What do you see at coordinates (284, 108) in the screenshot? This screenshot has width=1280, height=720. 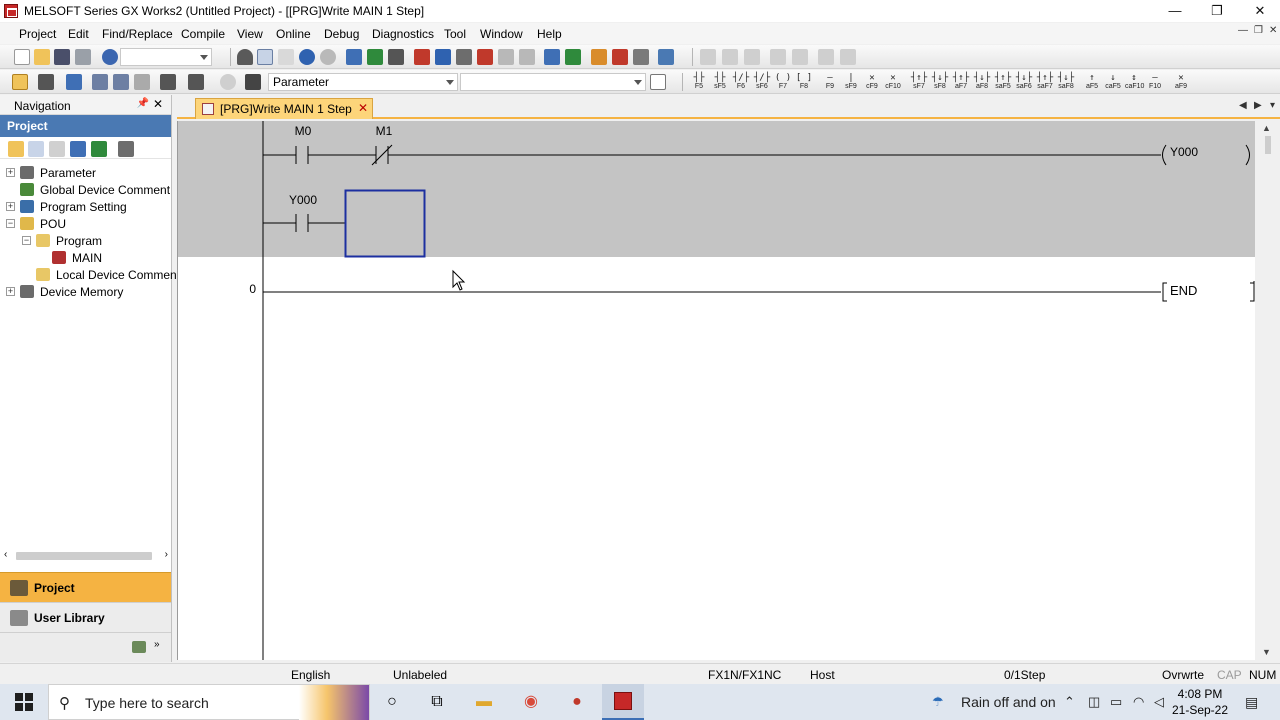 I see `tab-prg-write-main: [PRG]Write MAIN 1 Step ✕` at bounding box center [284, 108].